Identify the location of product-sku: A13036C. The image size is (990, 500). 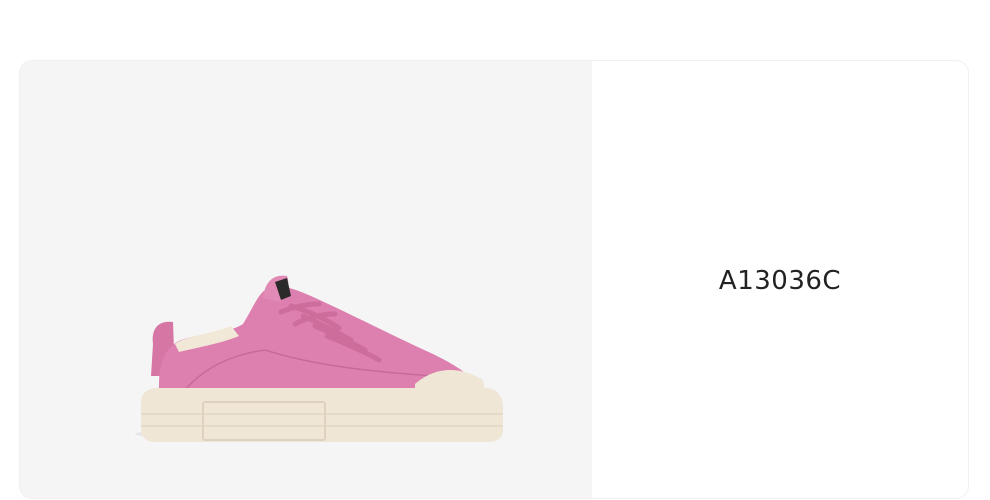
(780, 280).